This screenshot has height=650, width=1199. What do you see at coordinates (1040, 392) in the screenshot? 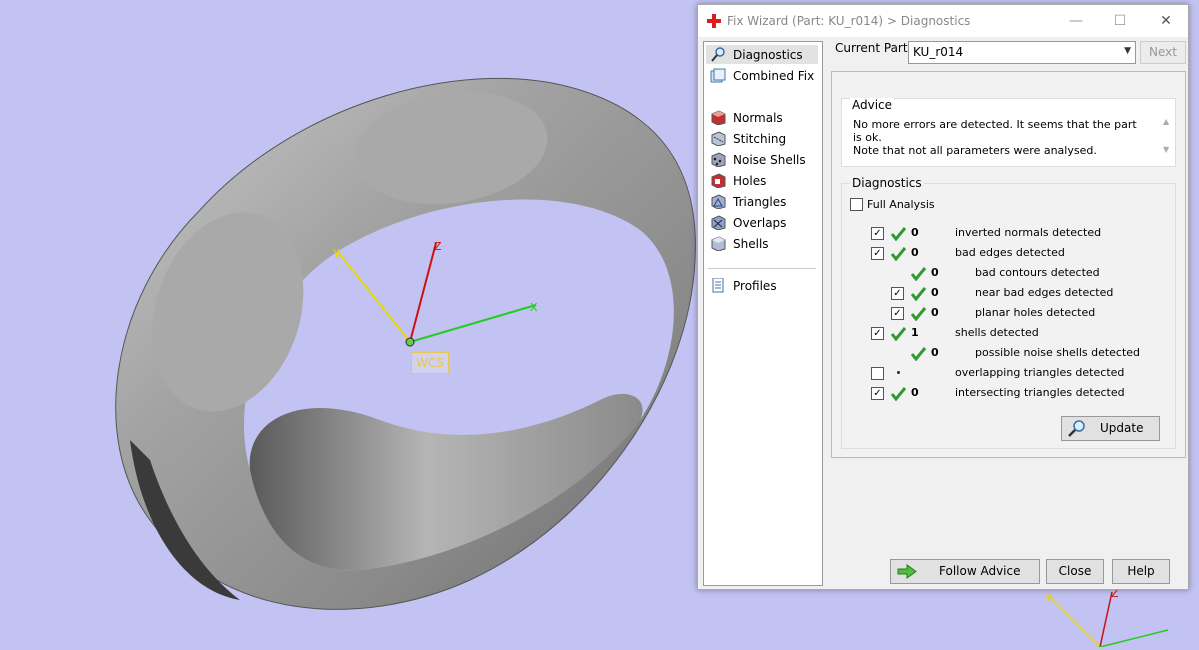
I see `diag-label: intersecting triangles detected` at bounding box center [1040, 392].